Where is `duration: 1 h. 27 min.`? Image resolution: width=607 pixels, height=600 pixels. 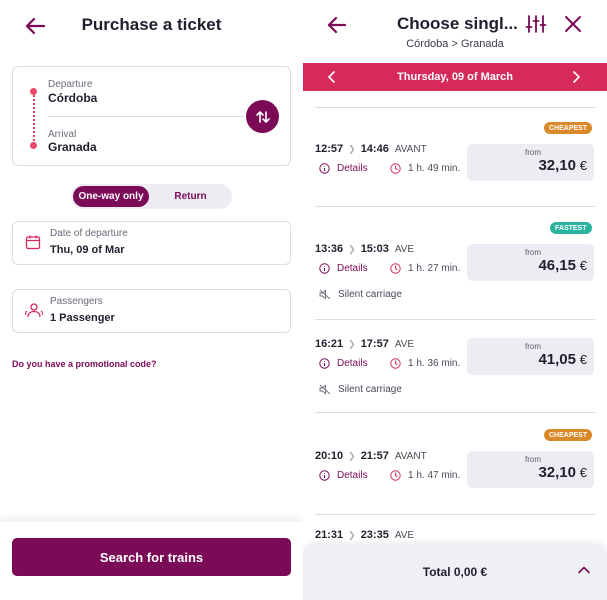 duration: 1 h. 27 min. is located at coordinates (425, 268).